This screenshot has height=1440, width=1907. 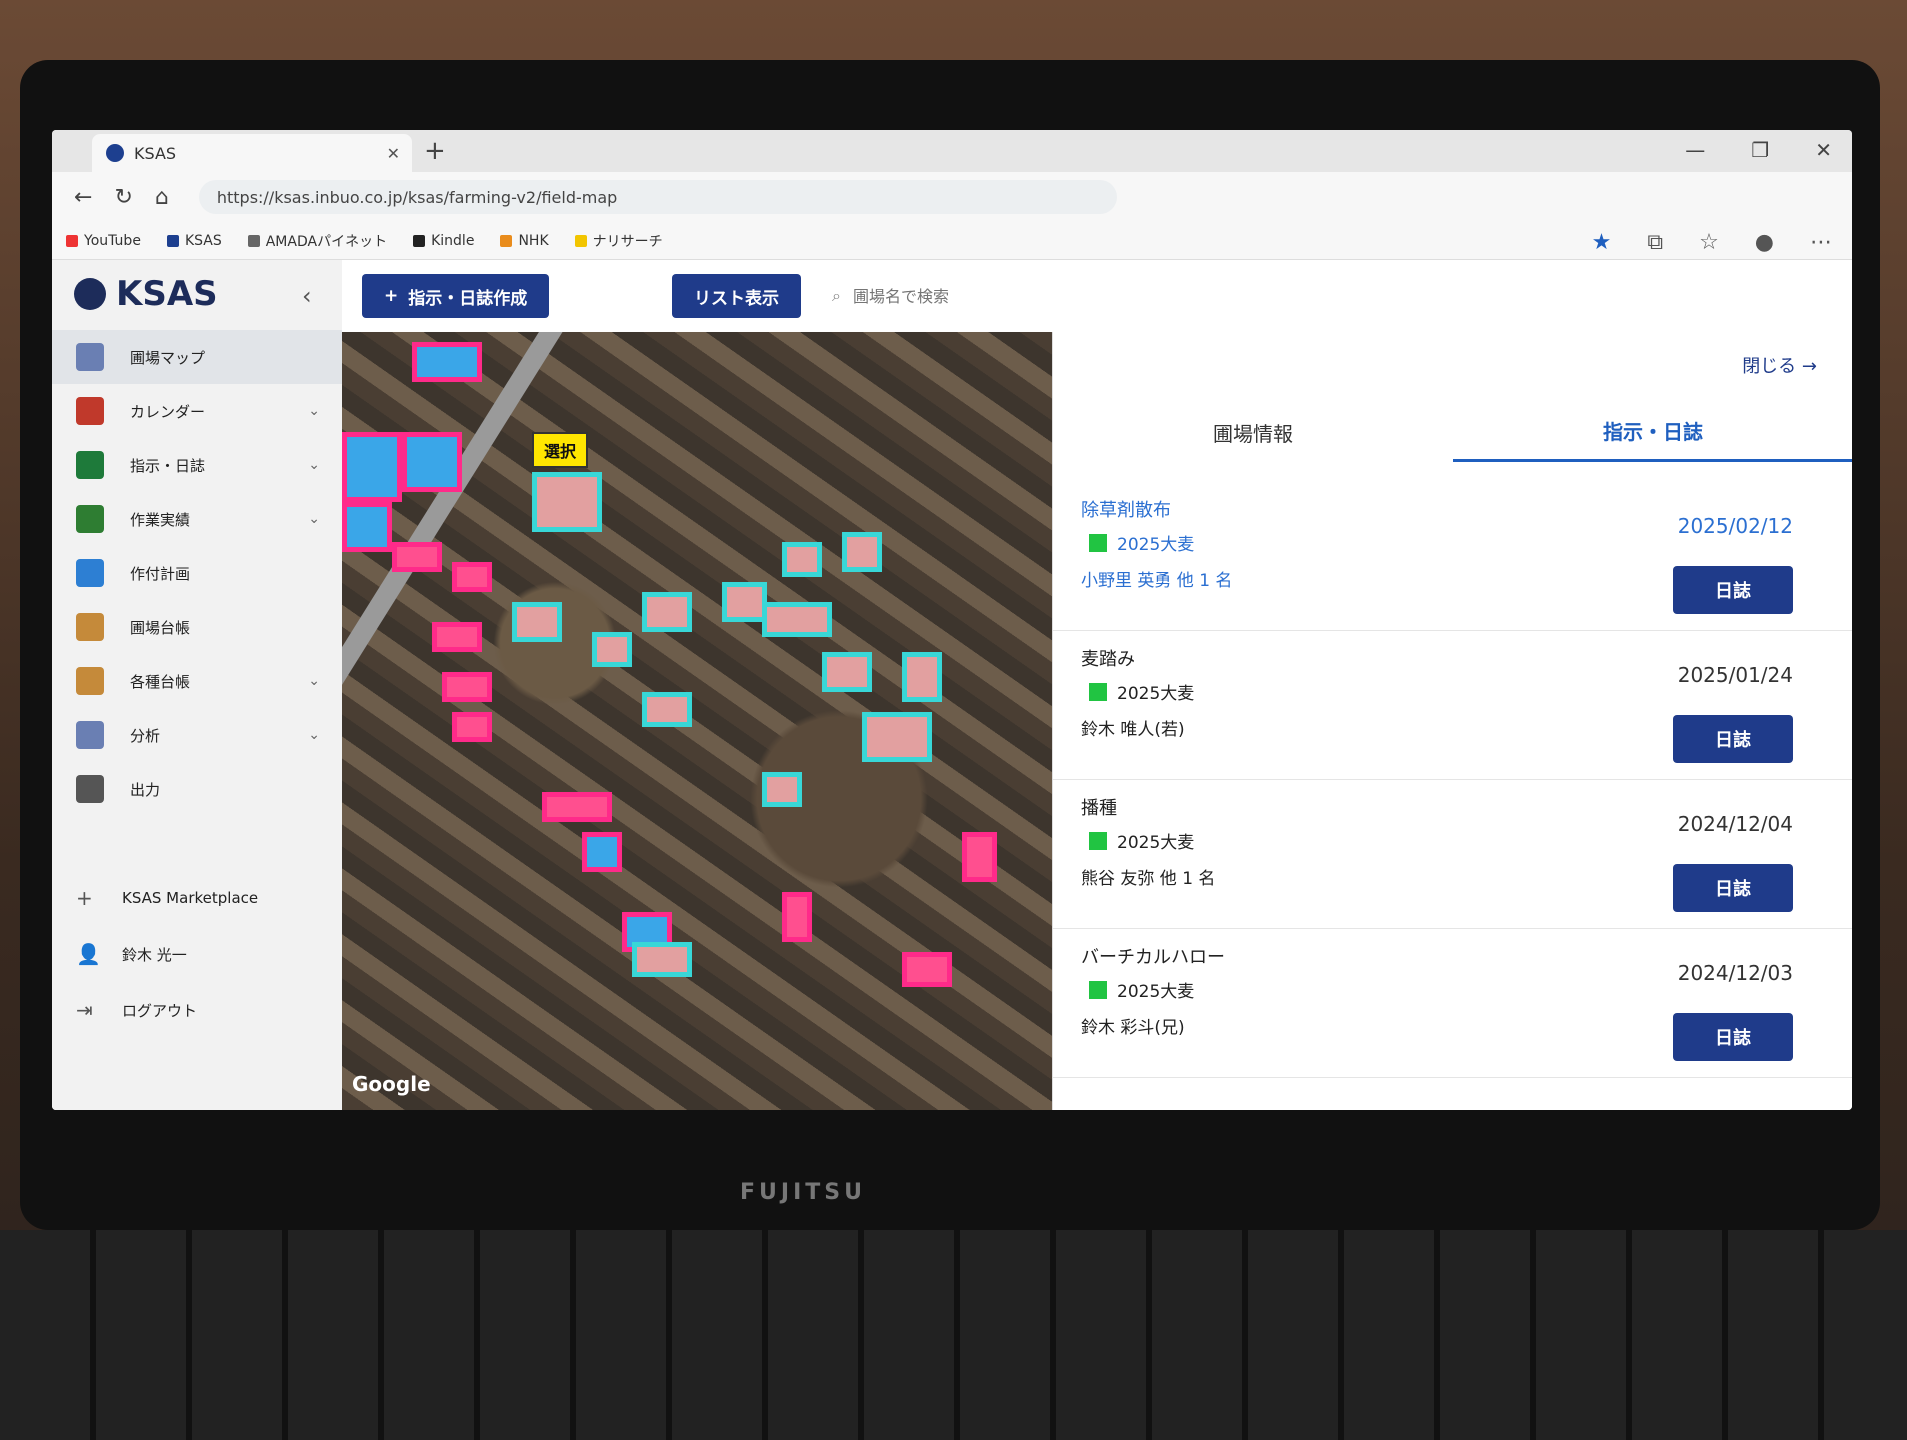 I want to click on sidebar-item: カレンダー ⌄, so click(x=197, y=411).